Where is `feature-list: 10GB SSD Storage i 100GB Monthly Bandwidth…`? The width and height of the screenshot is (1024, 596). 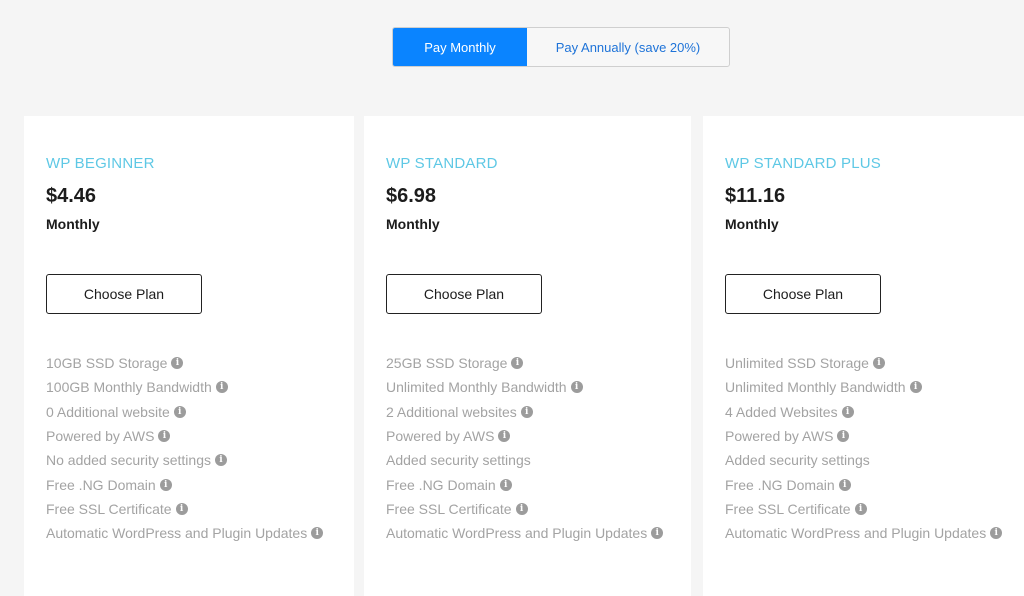 feature-list: 10GB SSD Storage i 100GB Monthly Bandwidth… is located at coordinates (185, 448).